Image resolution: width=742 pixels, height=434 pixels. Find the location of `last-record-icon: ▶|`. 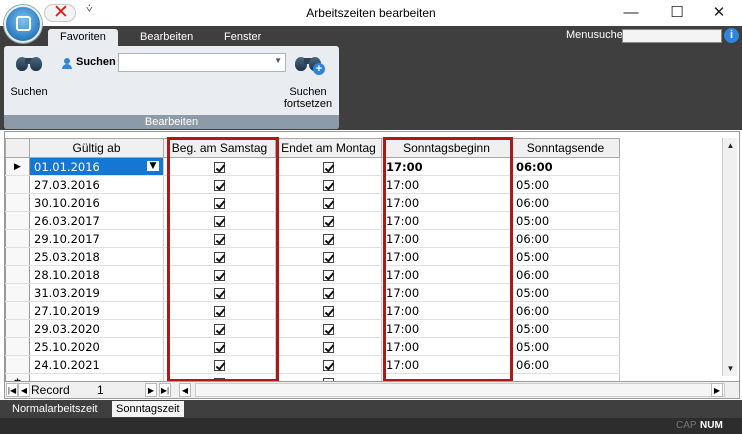

last-record-icon: ▶| is located at coordinates (165, 390).